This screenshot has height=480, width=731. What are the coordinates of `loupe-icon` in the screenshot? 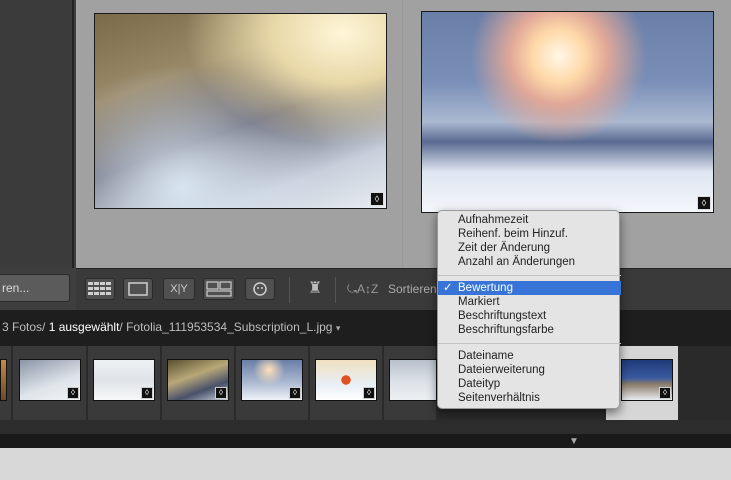 It's located at (138, 289).